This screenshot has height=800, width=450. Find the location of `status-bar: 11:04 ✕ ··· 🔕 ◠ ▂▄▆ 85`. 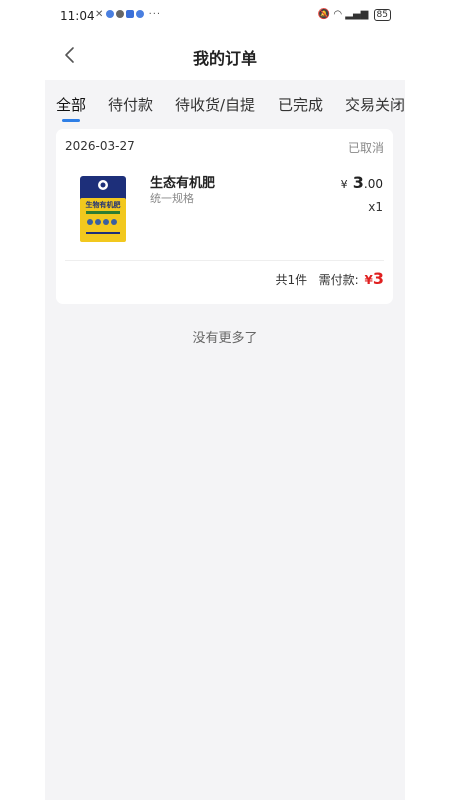

status-bar: 11:04 ✕ ··· 🔕 ◠ ▂▄▆ 85 is located at coordinates (225, 17).